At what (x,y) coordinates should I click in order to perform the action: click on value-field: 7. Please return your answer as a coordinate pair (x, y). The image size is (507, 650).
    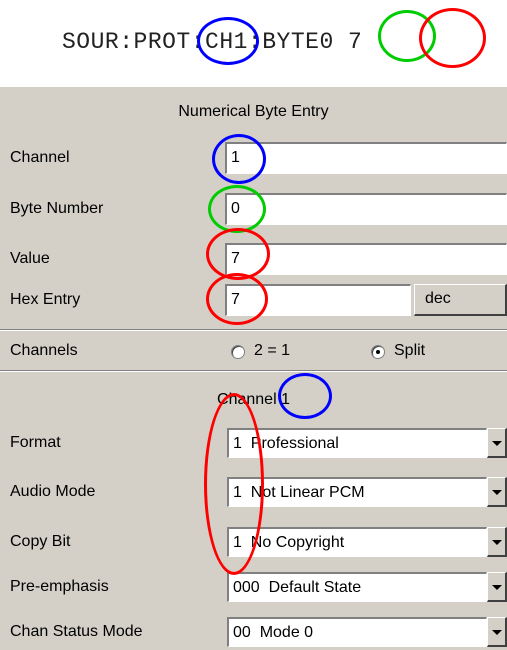
    Looking at the image, I should click on (366, 259).